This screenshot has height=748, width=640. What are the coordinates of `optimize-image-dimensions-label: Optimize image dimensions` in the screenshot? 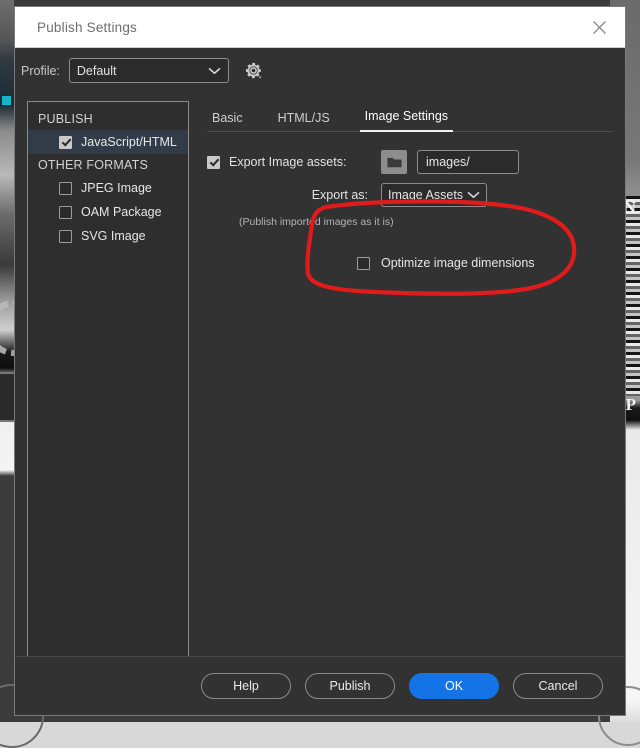 It's located at (458, 263).